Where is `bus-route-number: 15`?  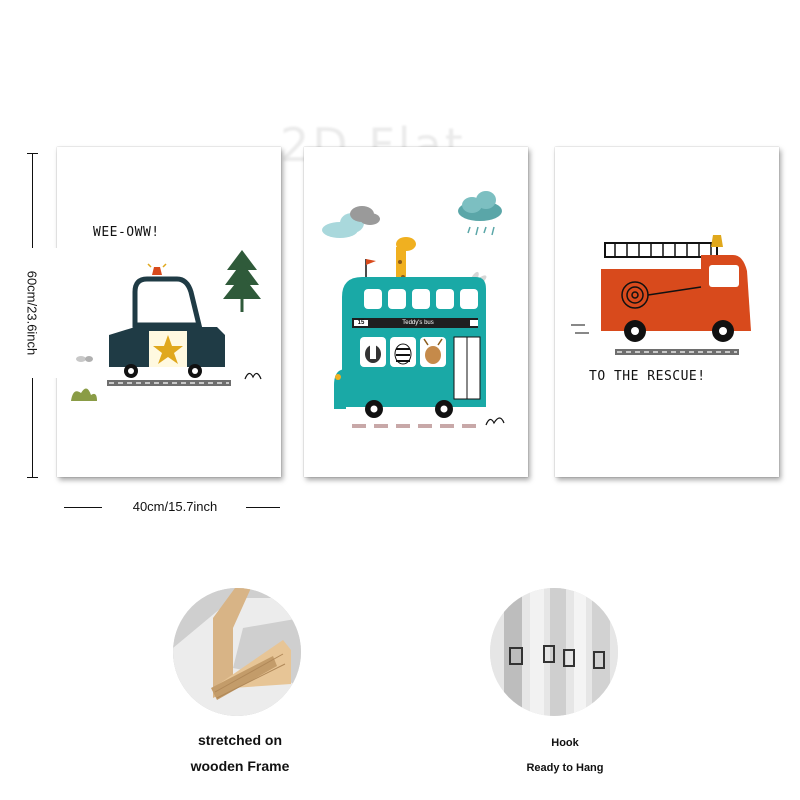
bus-route-number: 15 is located at coordinates (361, 323).